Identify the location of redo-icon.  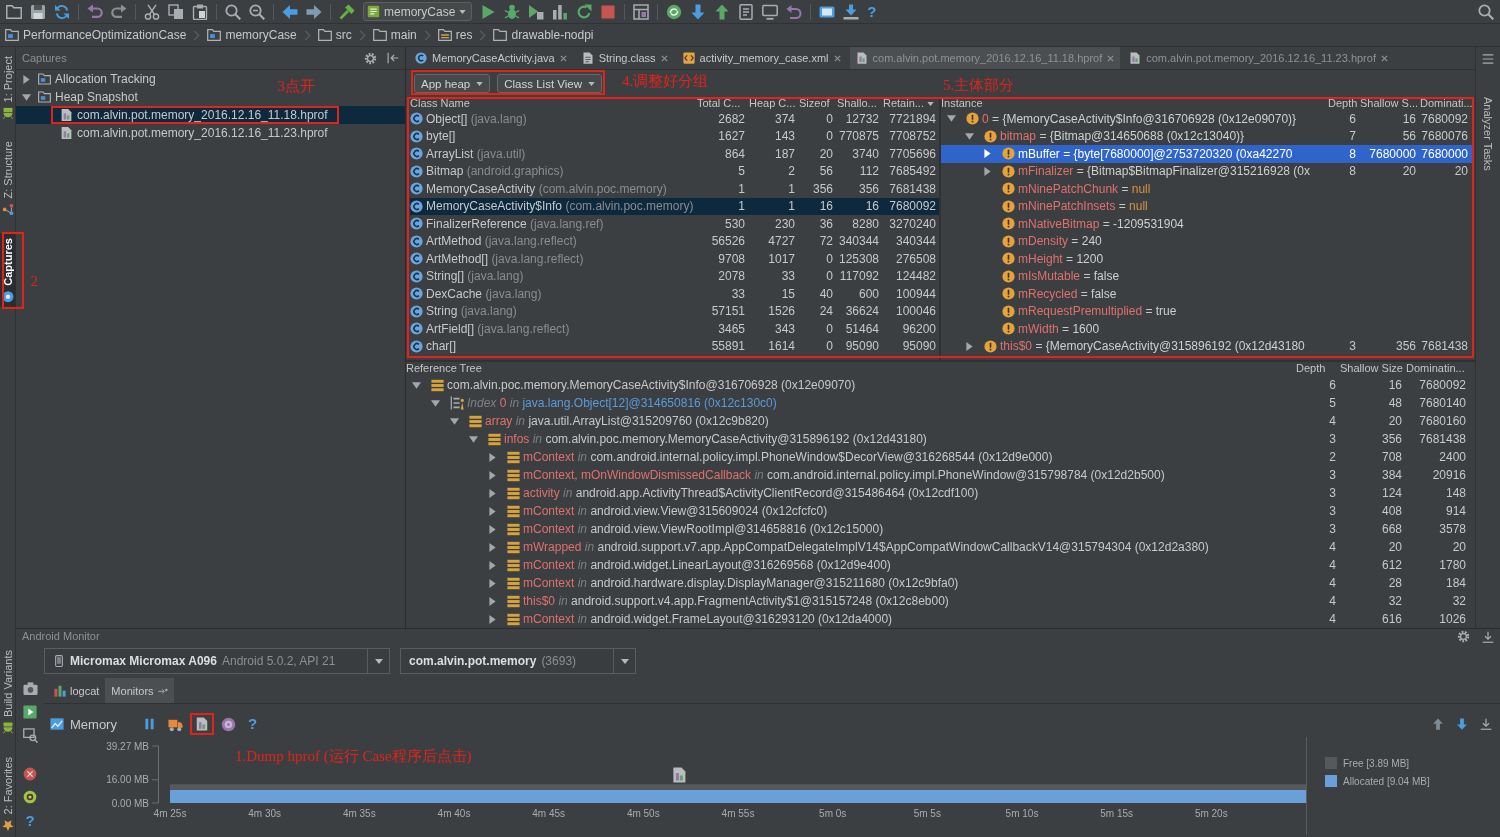
(119, 11).